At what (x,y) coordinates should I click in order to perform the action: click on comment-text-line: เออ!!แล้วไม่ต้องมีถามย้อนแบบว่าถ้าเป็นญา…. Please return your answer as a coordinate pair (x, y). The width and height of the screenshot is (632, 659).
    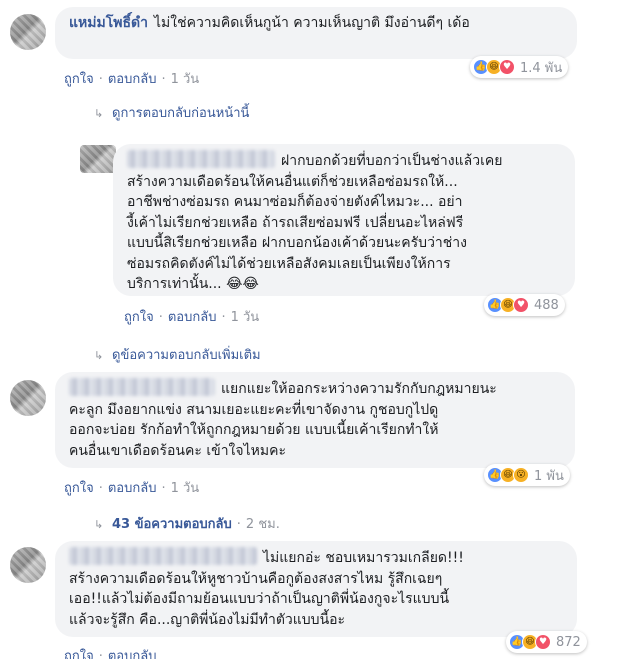
    Looking at the image, I should click on (259, 599).